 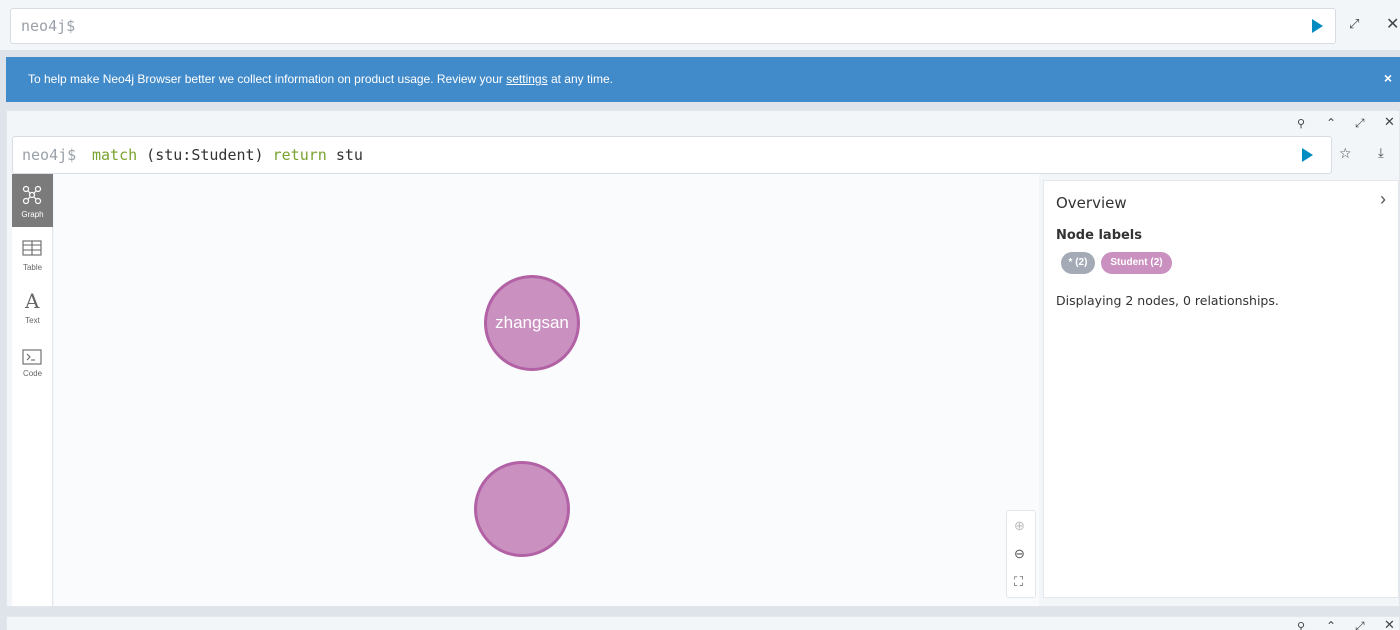 I want to click on top-editor-bar: neo4j$ ⤢ ✕, so click(x=700, y=25).